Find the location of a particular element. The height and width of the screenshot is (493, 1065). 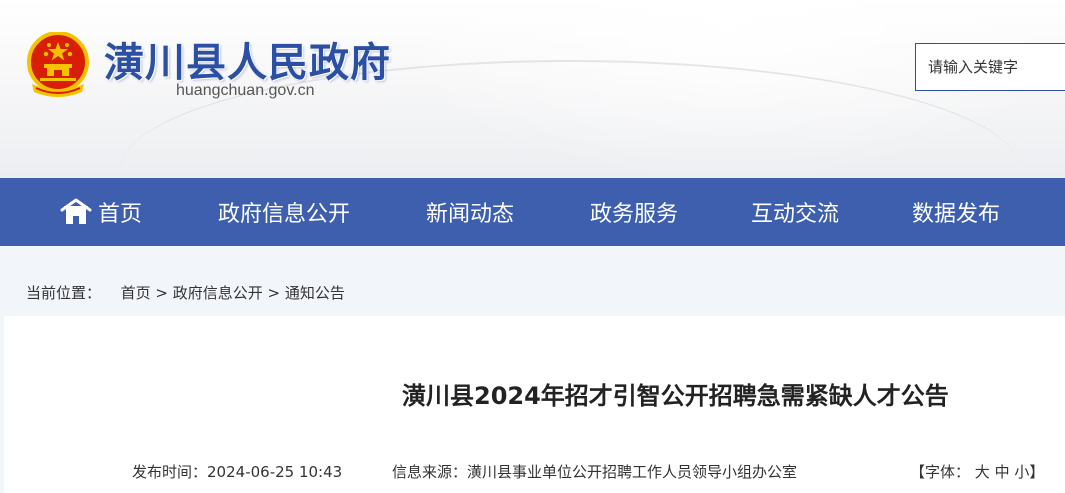

nav-item-news: 新闻动态 is located at coordinates (470, 212).